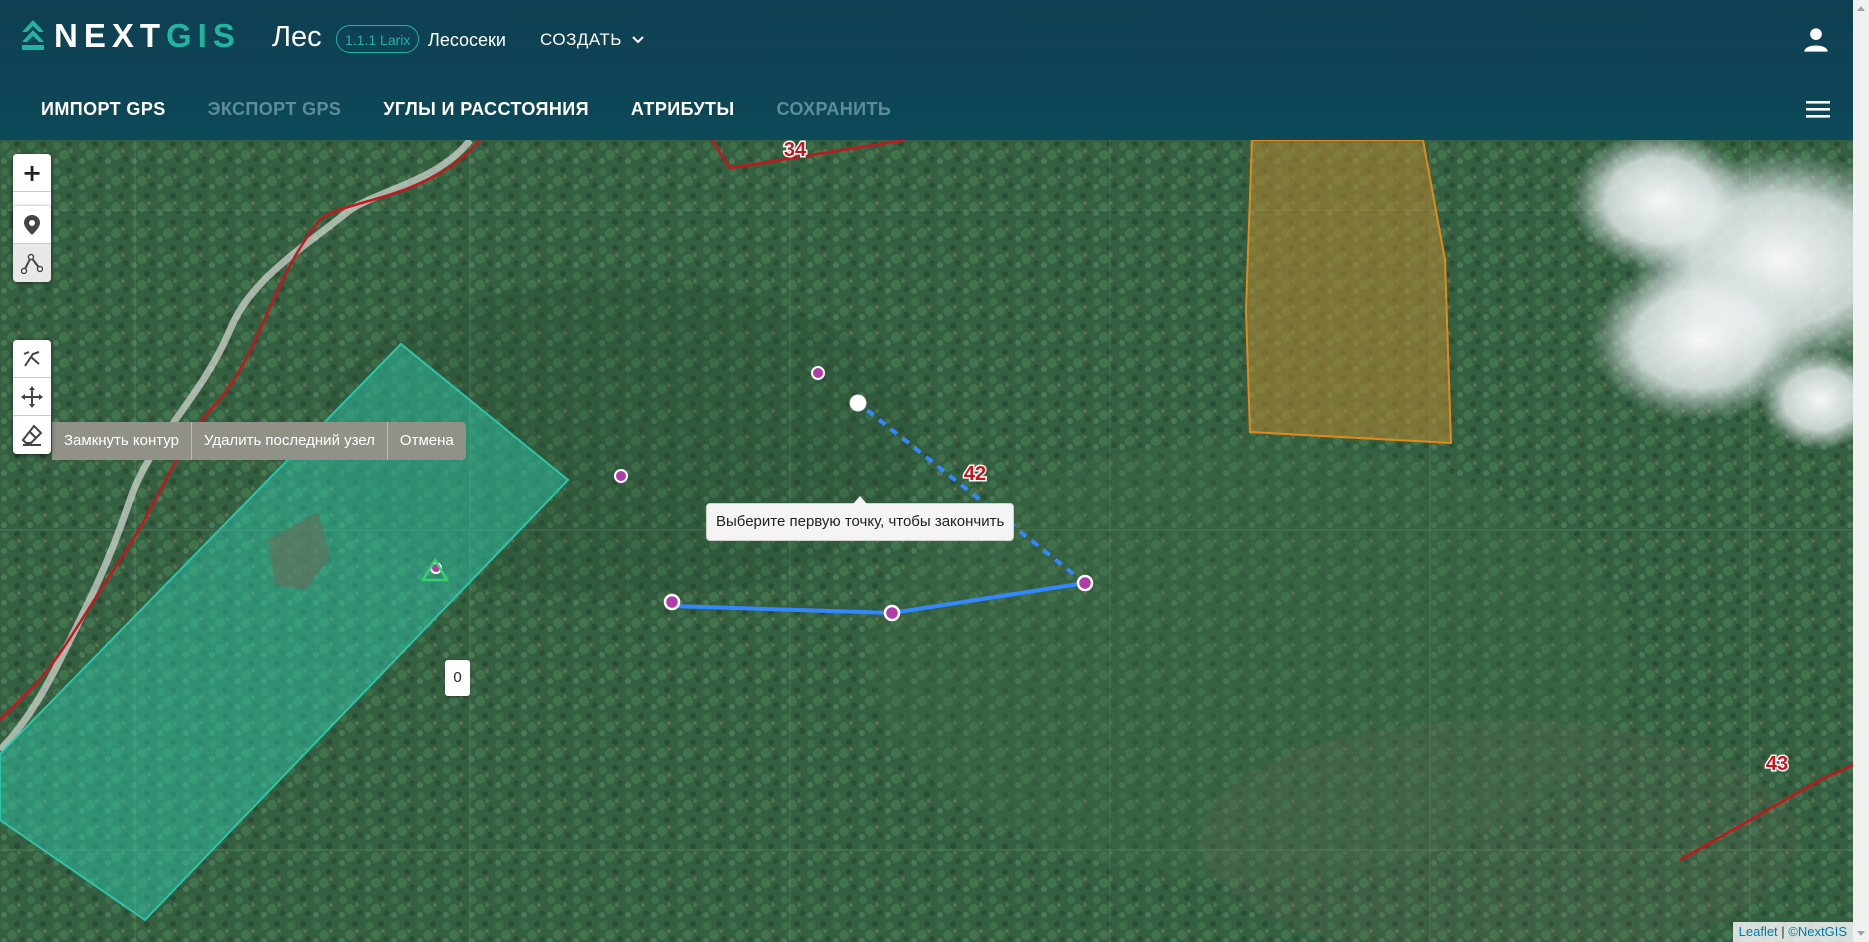  What do you see at coordinates (103, 109) in the screenshot?
I see `import-gps-button: ИМПОРТ GPS` at bounding box center [103, 109].